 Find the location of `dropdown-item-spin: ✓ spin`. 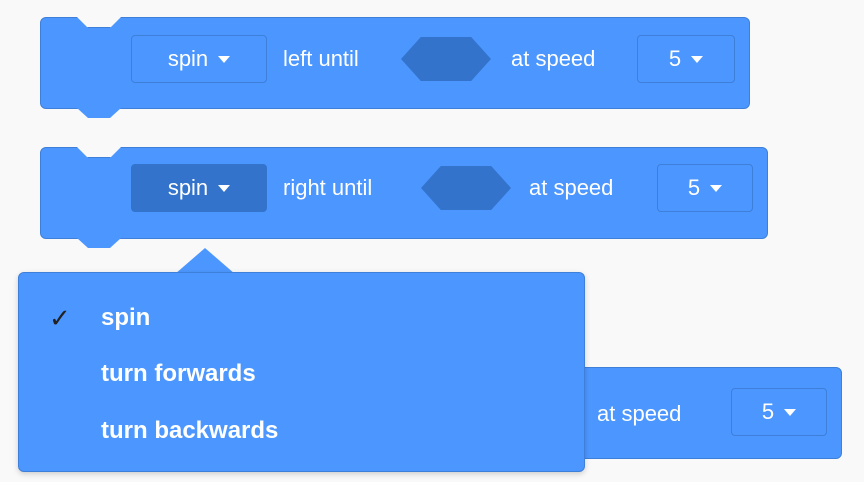

dropdown-item-spin: ✓ spin is located at coordinates (100, 318).